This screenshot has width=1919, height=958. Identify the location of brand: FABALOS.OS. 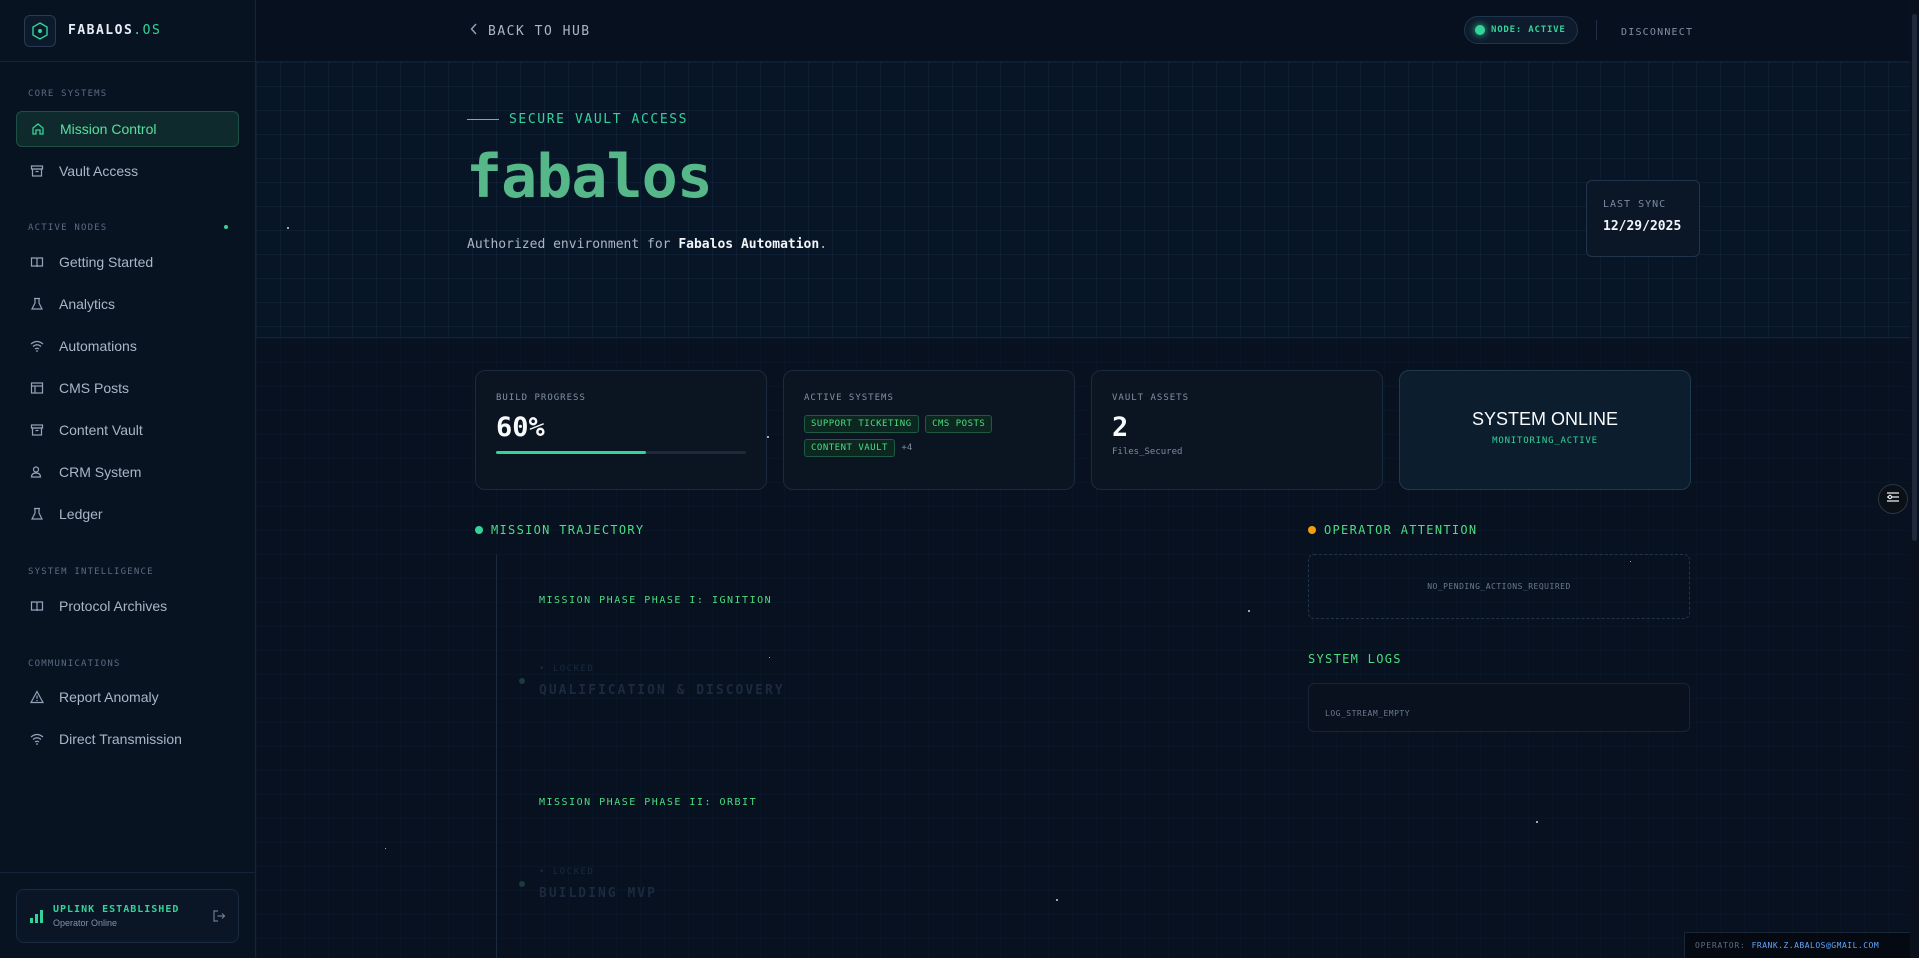
(127, 31).